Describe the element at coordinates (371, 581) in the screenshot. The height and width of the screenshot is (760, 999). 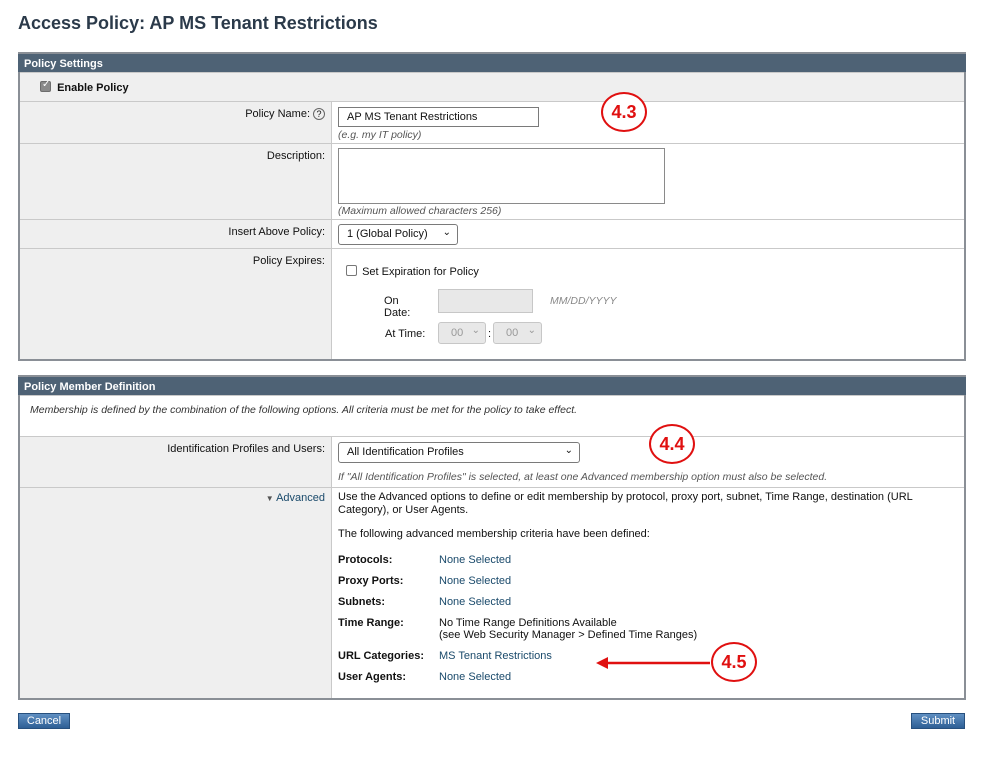
I see `criteria-key: Proxy Ports:` at that location.